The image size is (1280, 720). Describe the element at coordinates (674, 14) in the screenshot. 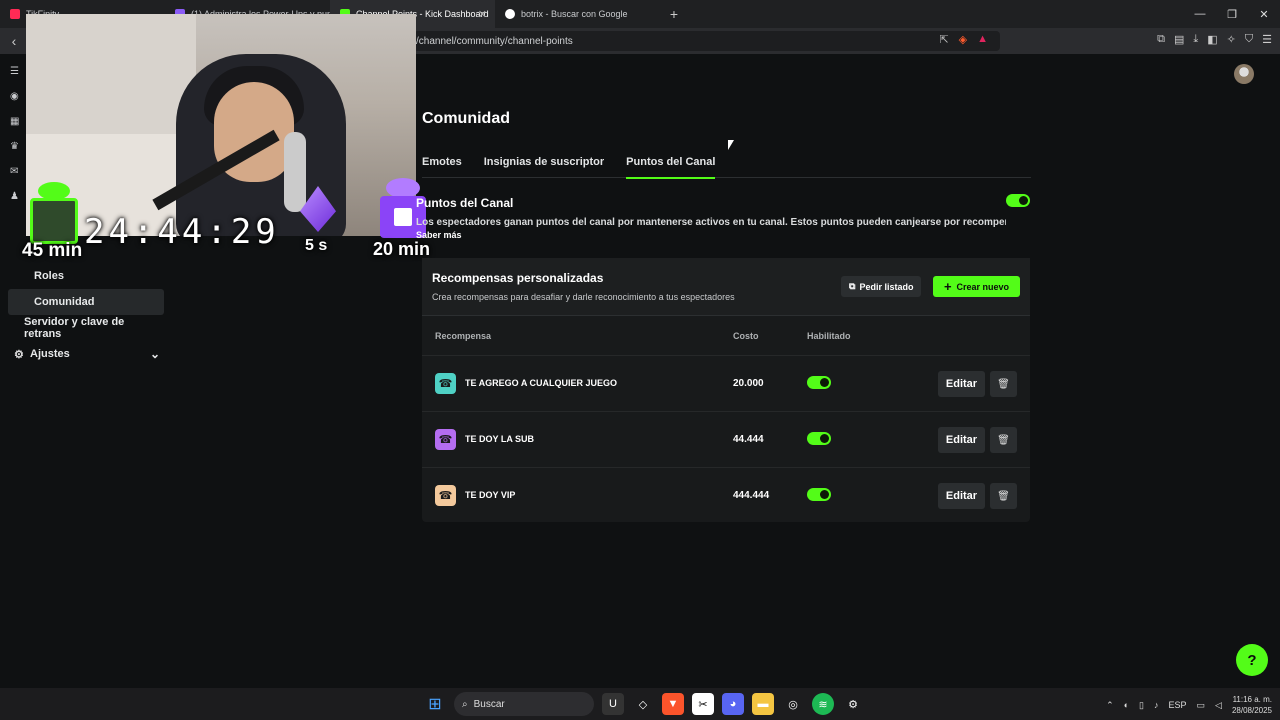

I see `new-tab-button: +` at that location.